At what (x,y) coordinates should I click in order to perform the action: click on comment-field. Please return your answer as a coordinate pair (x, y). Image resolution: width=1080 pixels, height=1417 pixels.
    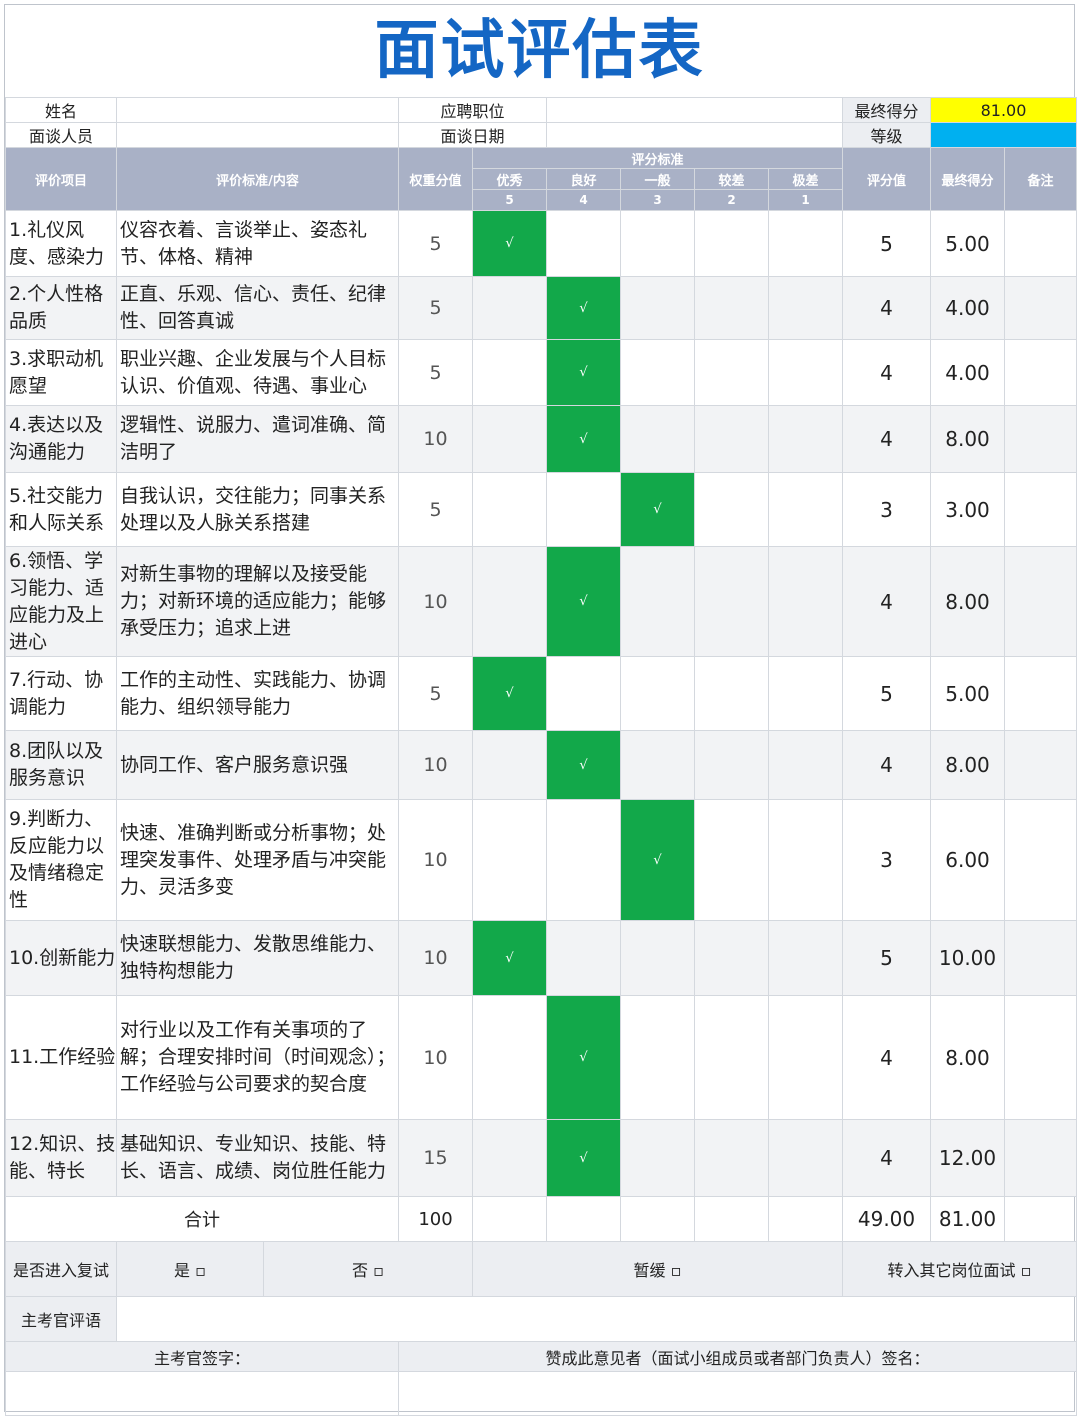
    Looking at the image, I should click on (596, 1319).